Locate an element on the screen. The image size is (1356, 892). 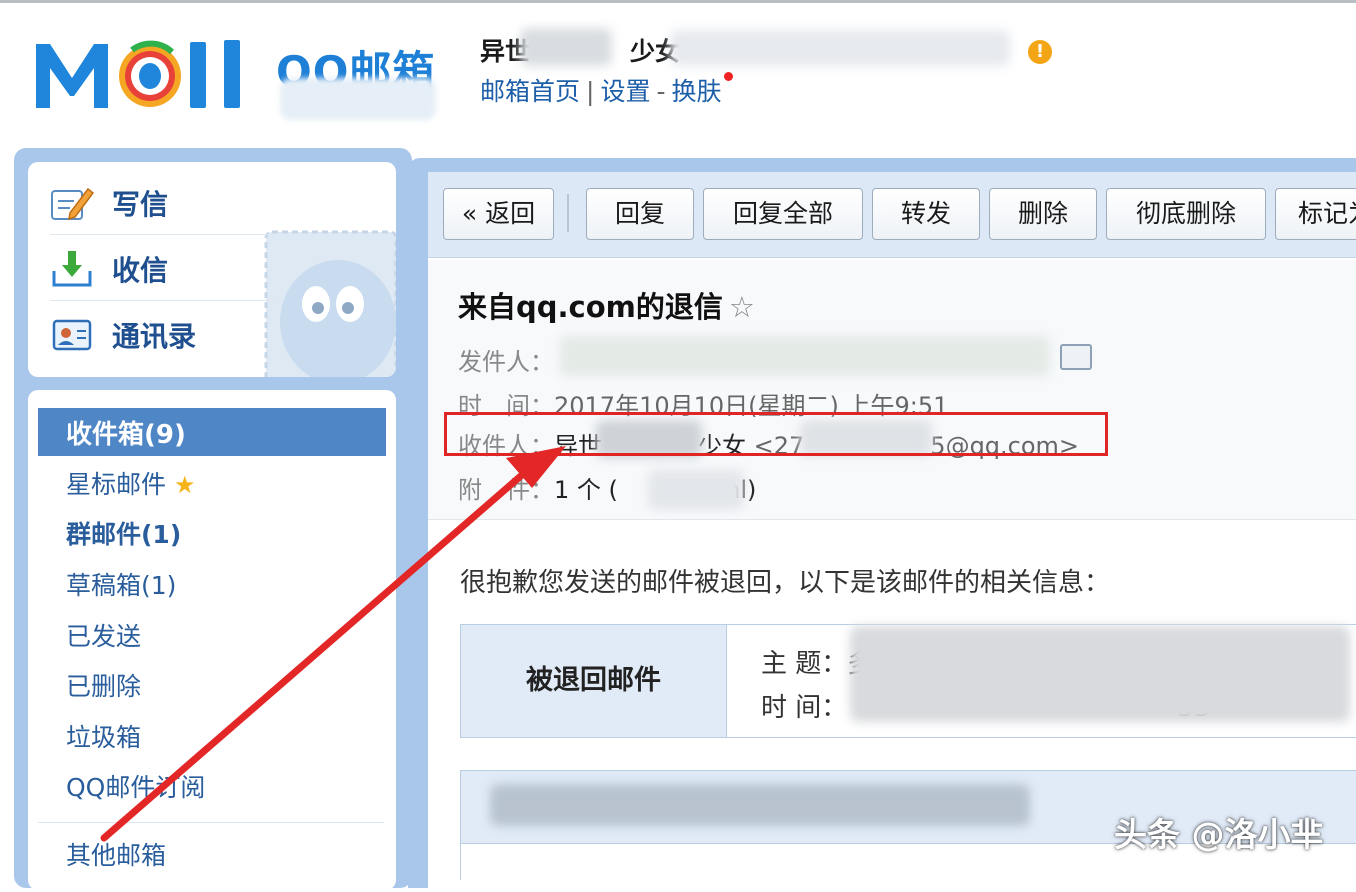
receive-mail-button: 收信 is located at coordinates (200, 269).